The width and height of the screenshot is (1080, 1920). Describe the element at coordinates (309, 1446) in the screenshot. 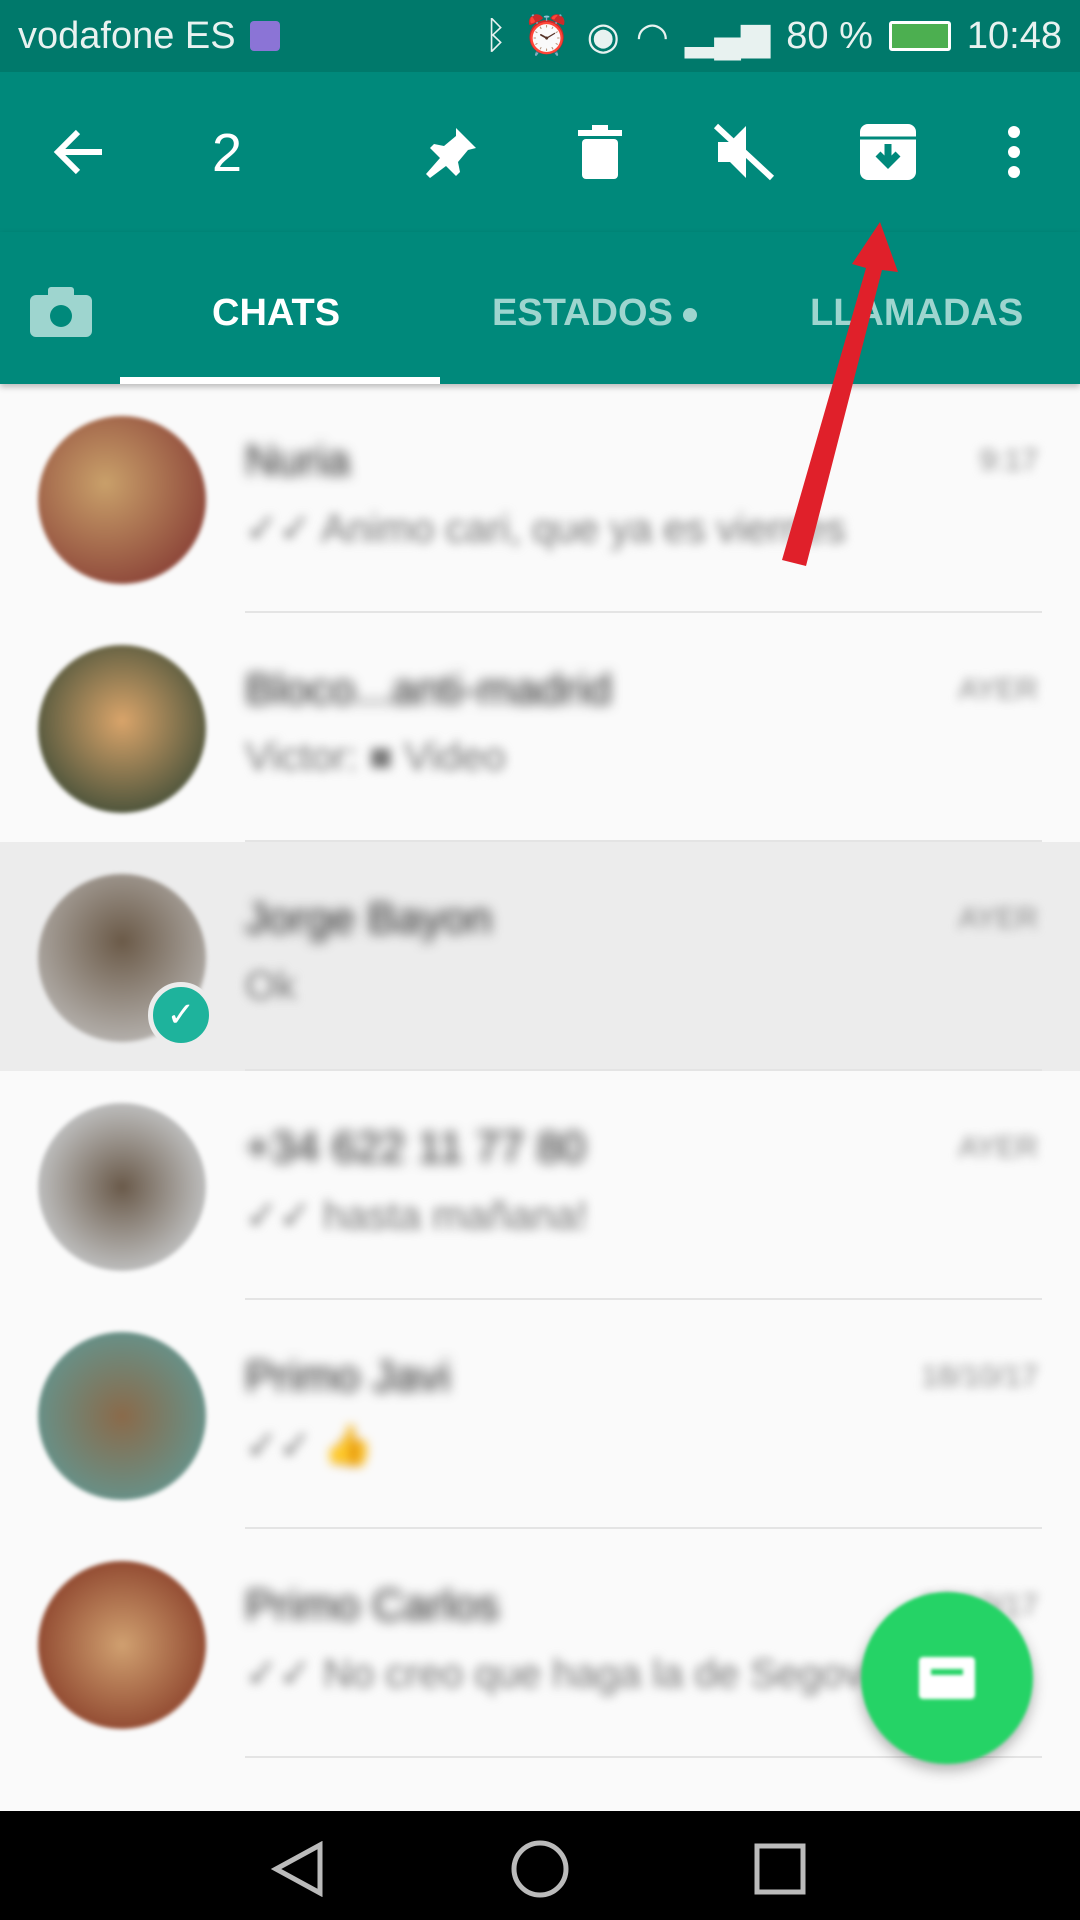

I see `chat-last-message: ✓✓ 👍` at that location.